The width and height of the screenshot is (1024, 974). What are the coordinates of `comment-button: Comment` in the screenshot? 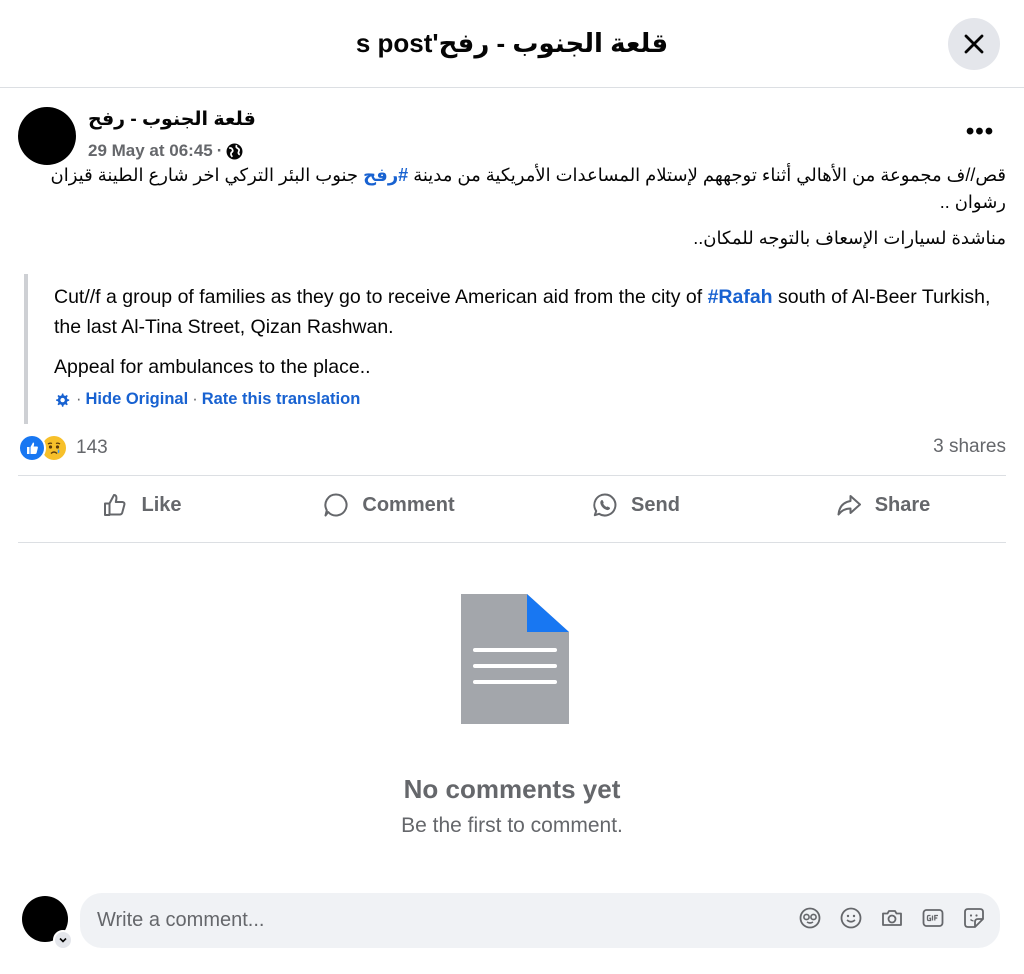 It's located at (388, 505).